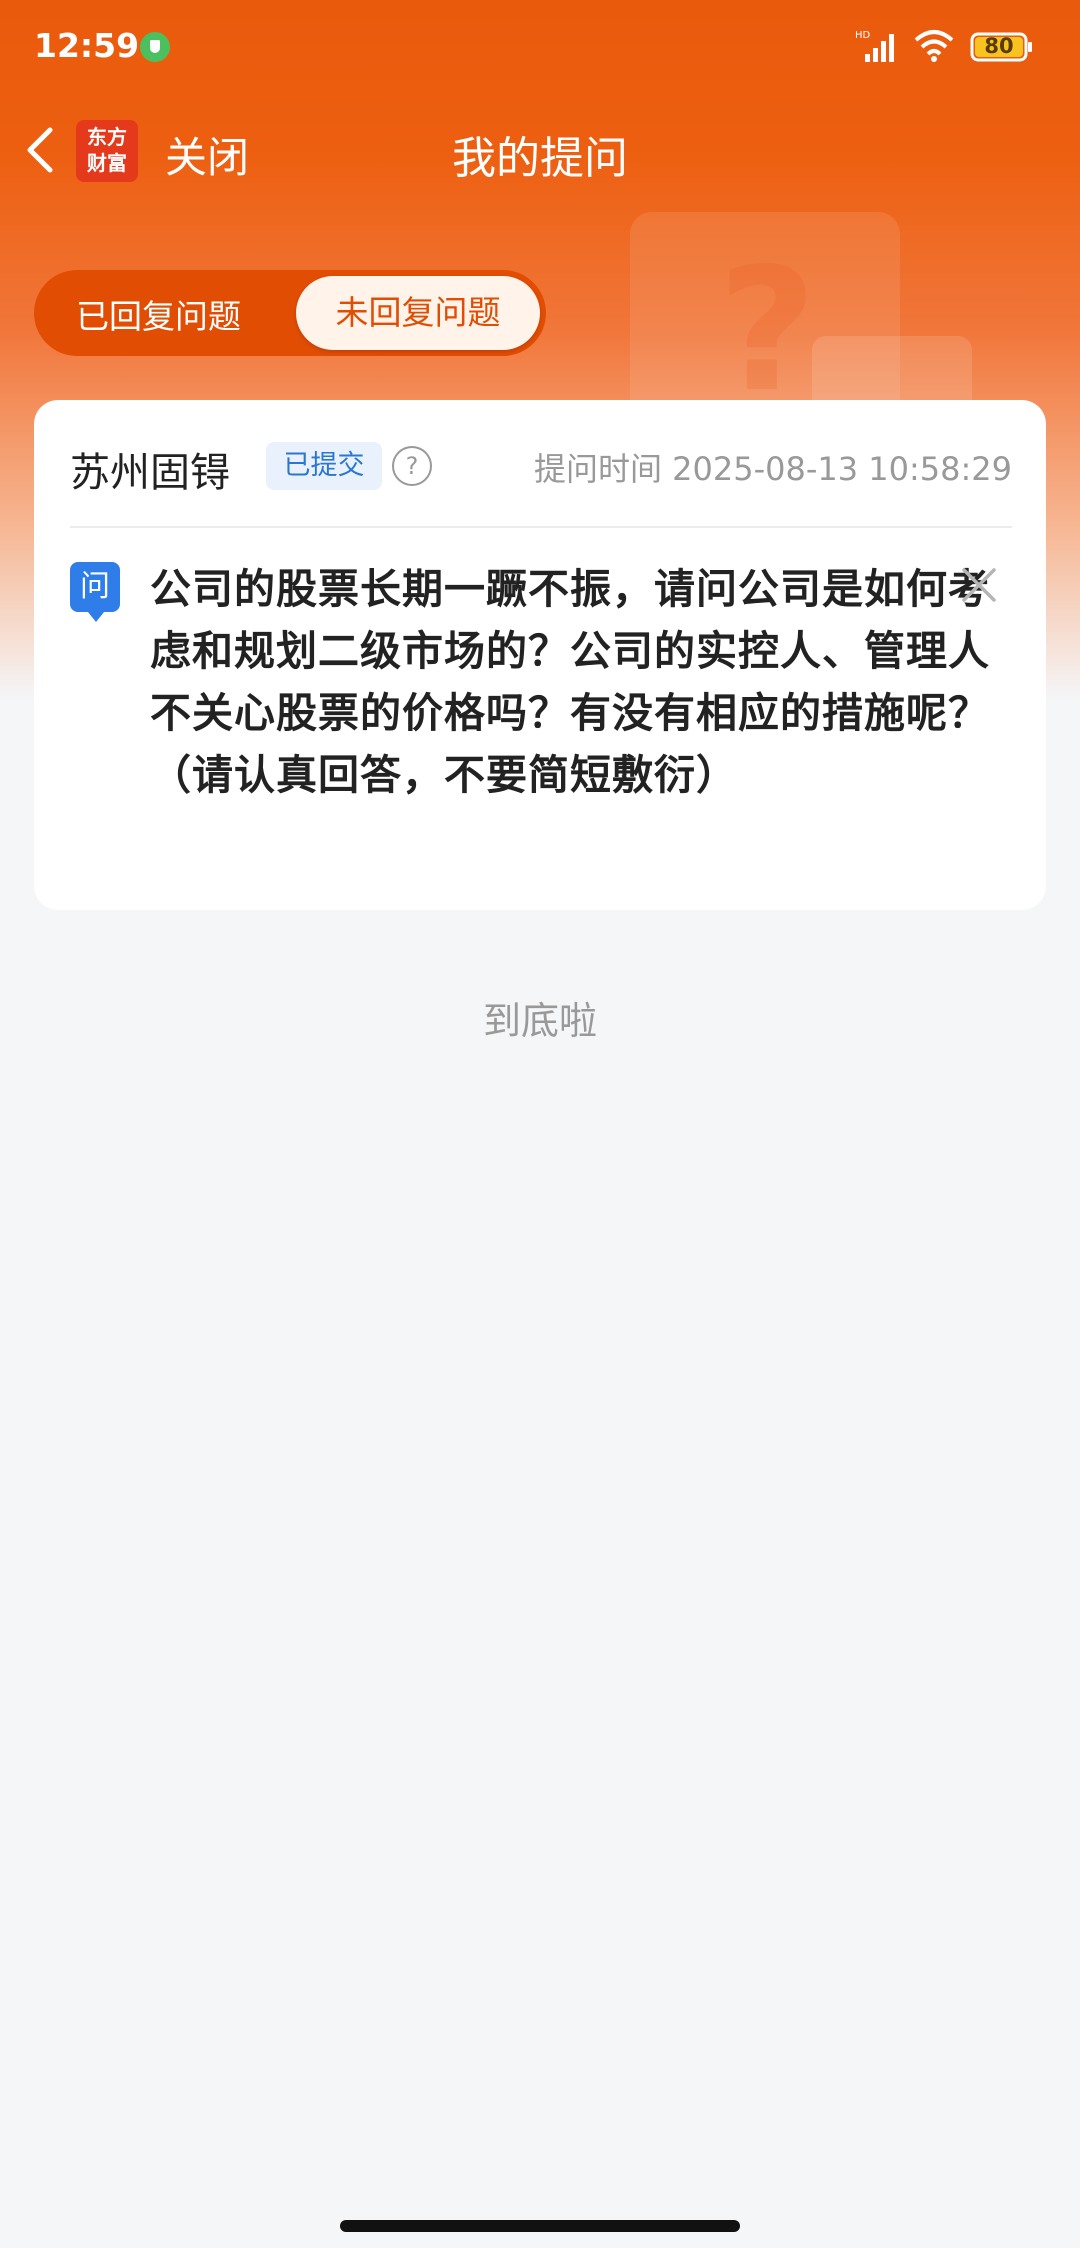  Describe the element at coordinates (540, 158) in the screenshot. I see `page-title: 我的提问` at that location.